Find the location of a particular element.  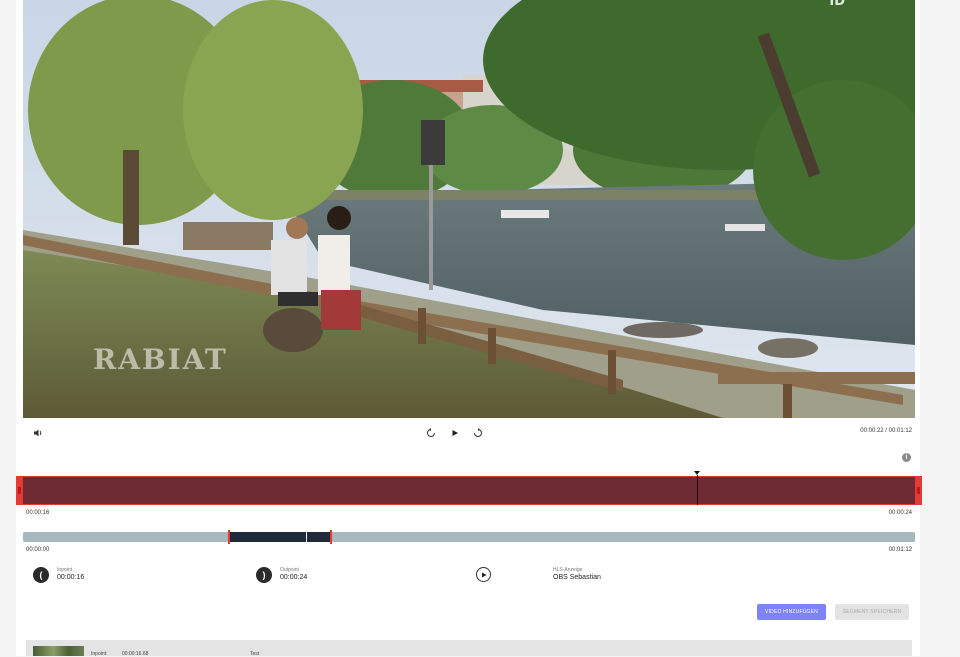

overview-timeline is located at coordinates (469, 537).